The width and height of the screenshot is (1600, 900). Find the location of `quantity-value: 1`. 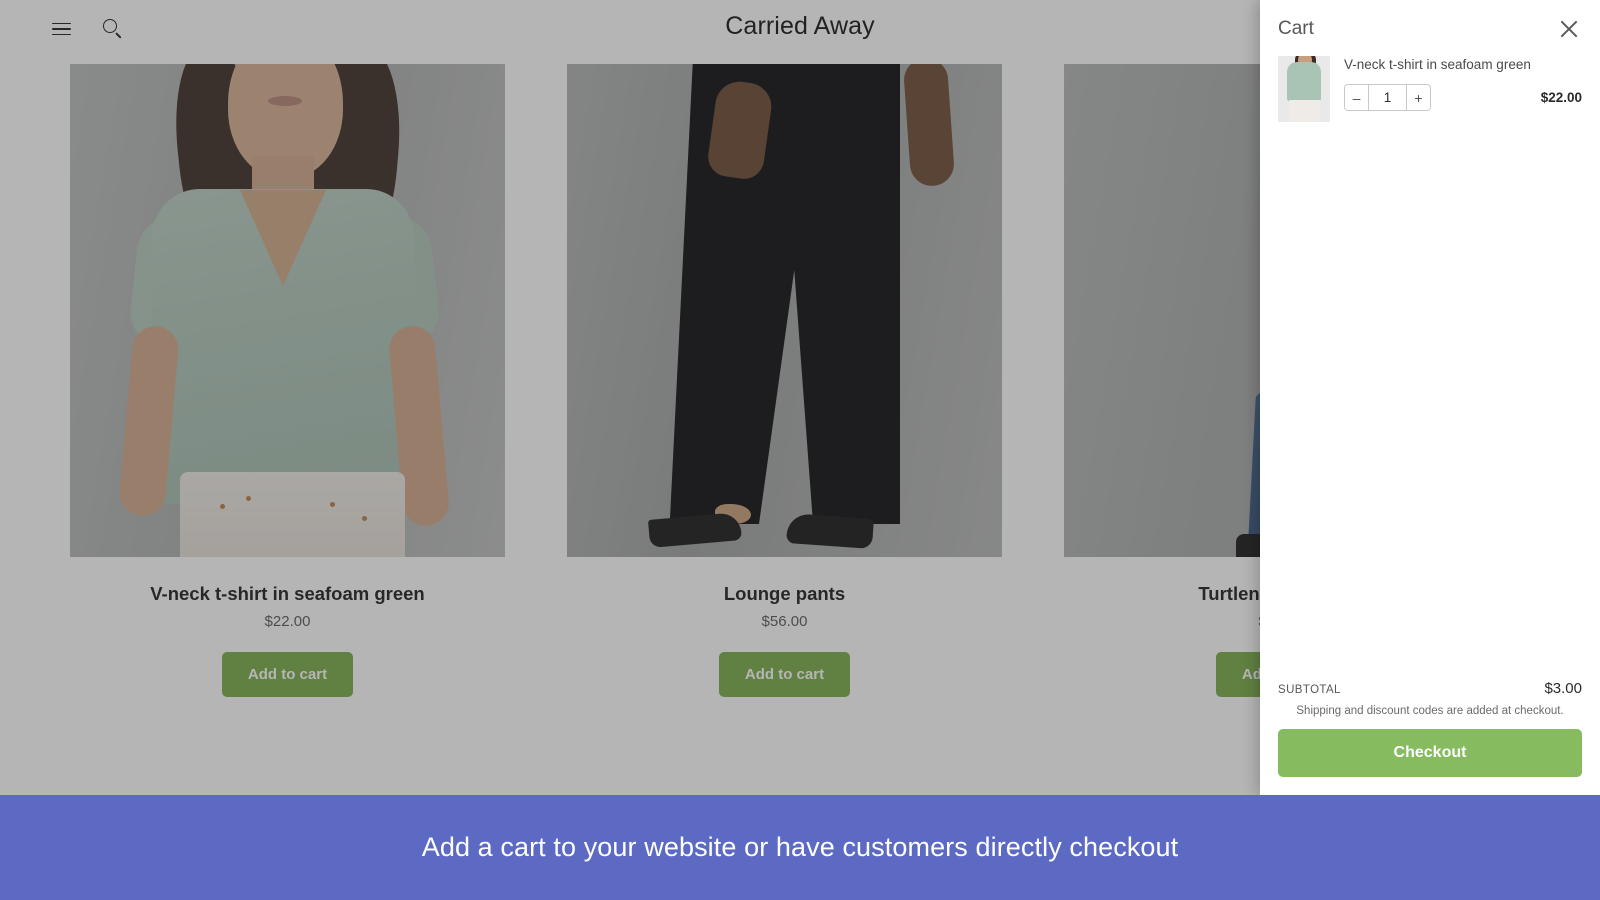

quantity-value: 1 is located at coordinates (1387, 98).